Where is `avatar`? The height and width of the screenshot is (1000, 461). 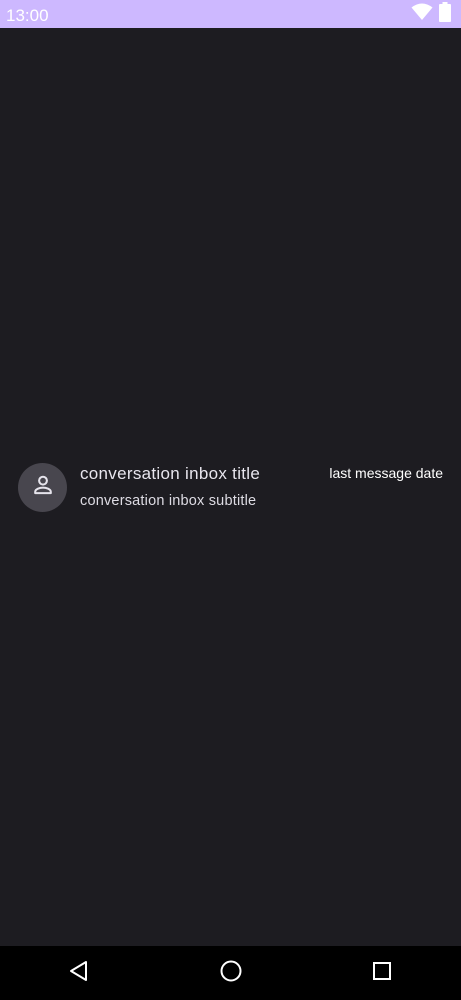 avatar is located at coordinates (42, 487).